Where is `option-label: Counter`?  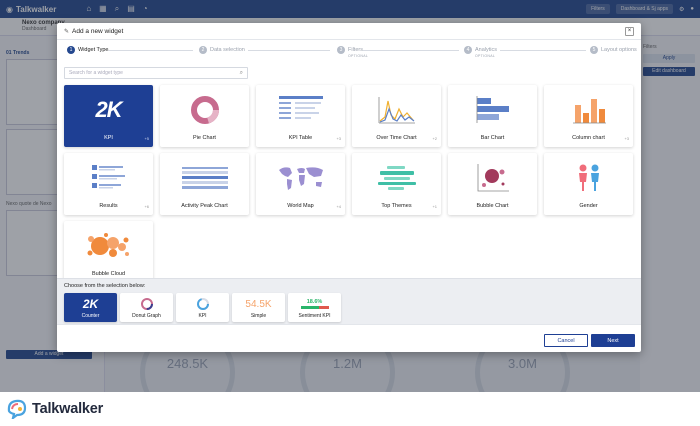 option-label: Counter is located at coordinates (90, 316).